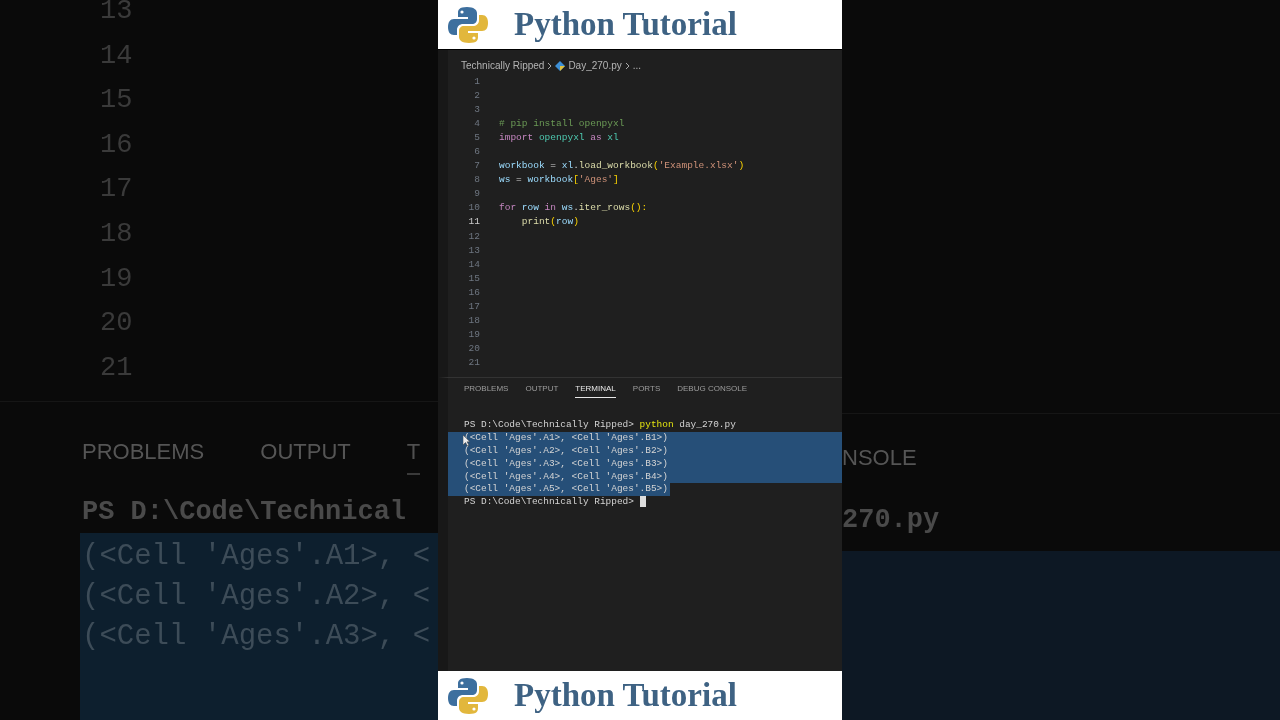 This screenshot has height=720, width=1280. I want to click on code-line: # pip install openpyxl, so click(562, 123).